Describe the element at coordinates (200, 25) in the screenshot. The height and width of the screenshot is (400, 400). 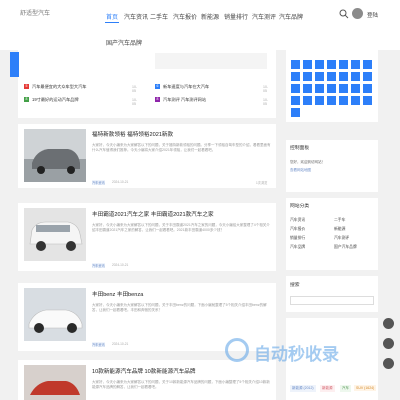
I see `site-header` at that location.